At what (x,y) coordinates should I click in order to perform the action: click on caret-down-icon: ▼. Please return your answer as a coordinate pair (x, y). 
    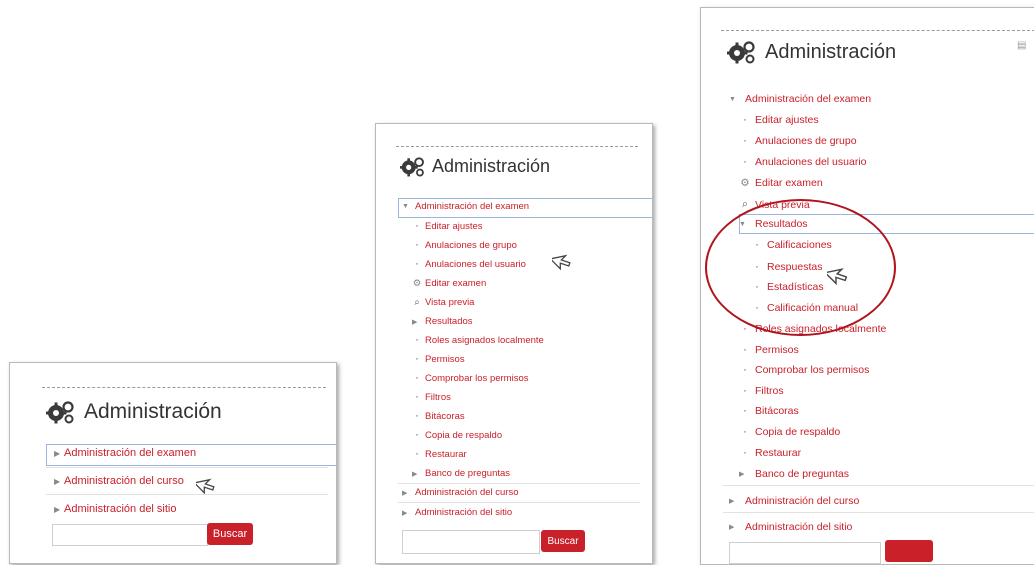
    Looking at the image, I should click on (405, 206).